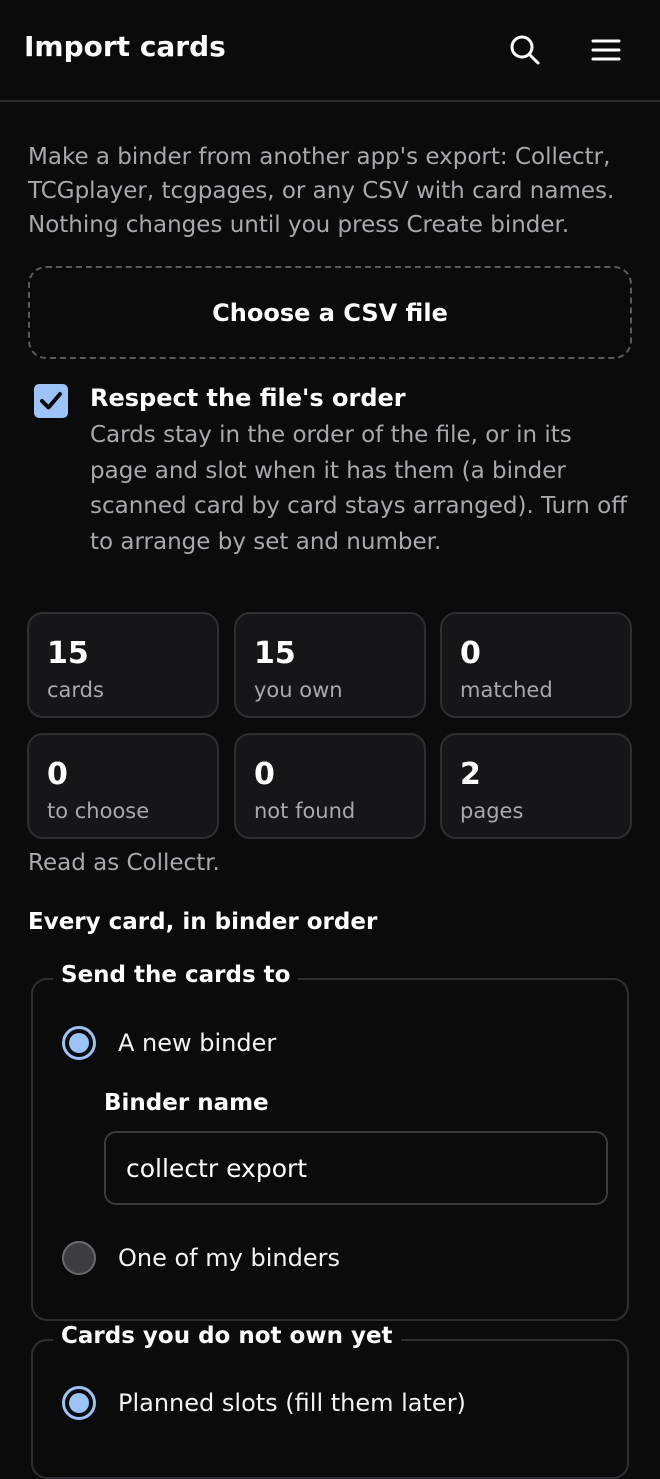 This screenshot has height=1479, width=660. What do you see at coordinates (124, 863) in the screenshot?
I see `read-as-text: Read as Collectr.` at bounding box center [124, 863].